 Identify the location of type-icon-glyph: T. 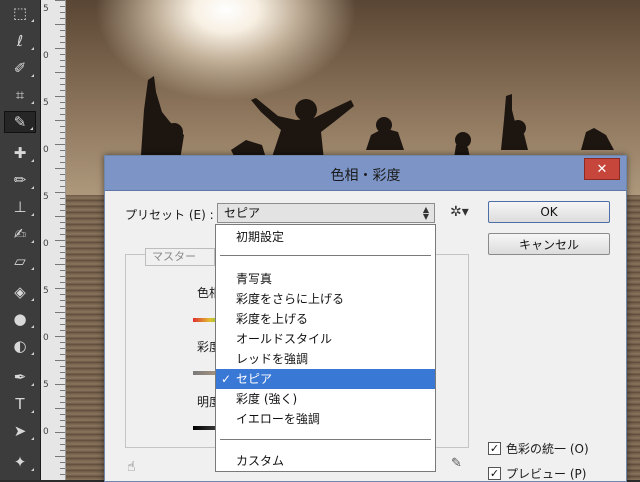
(20, 404).